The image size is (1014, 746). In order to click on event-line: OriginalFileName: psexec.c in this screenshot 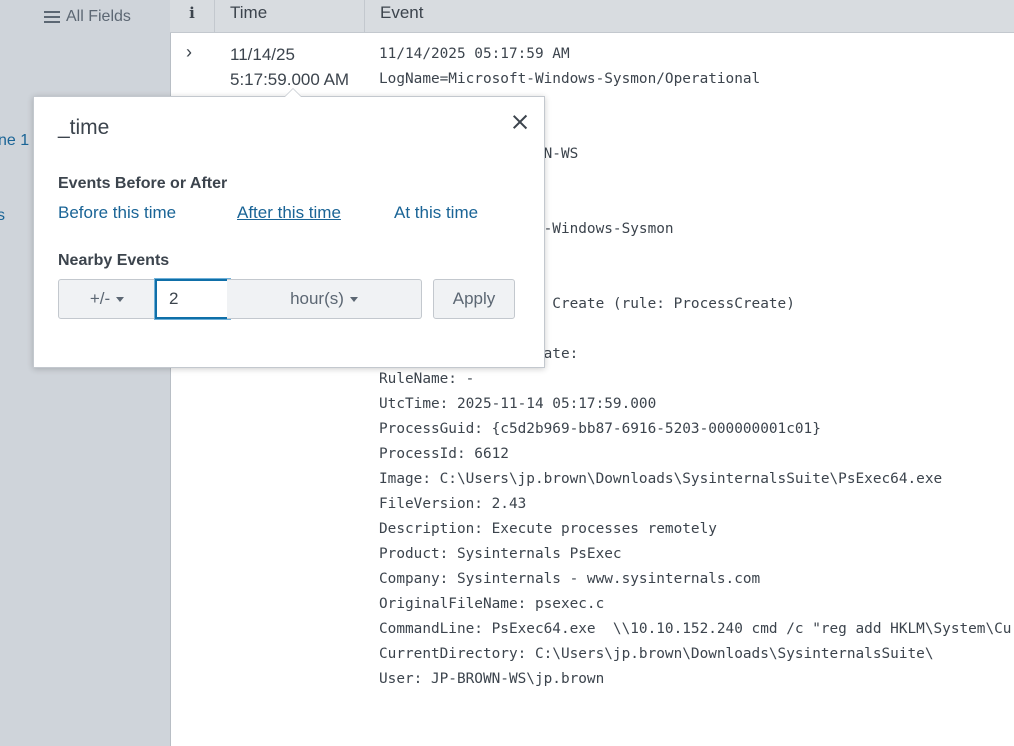, I will do `click(492, 604)`.